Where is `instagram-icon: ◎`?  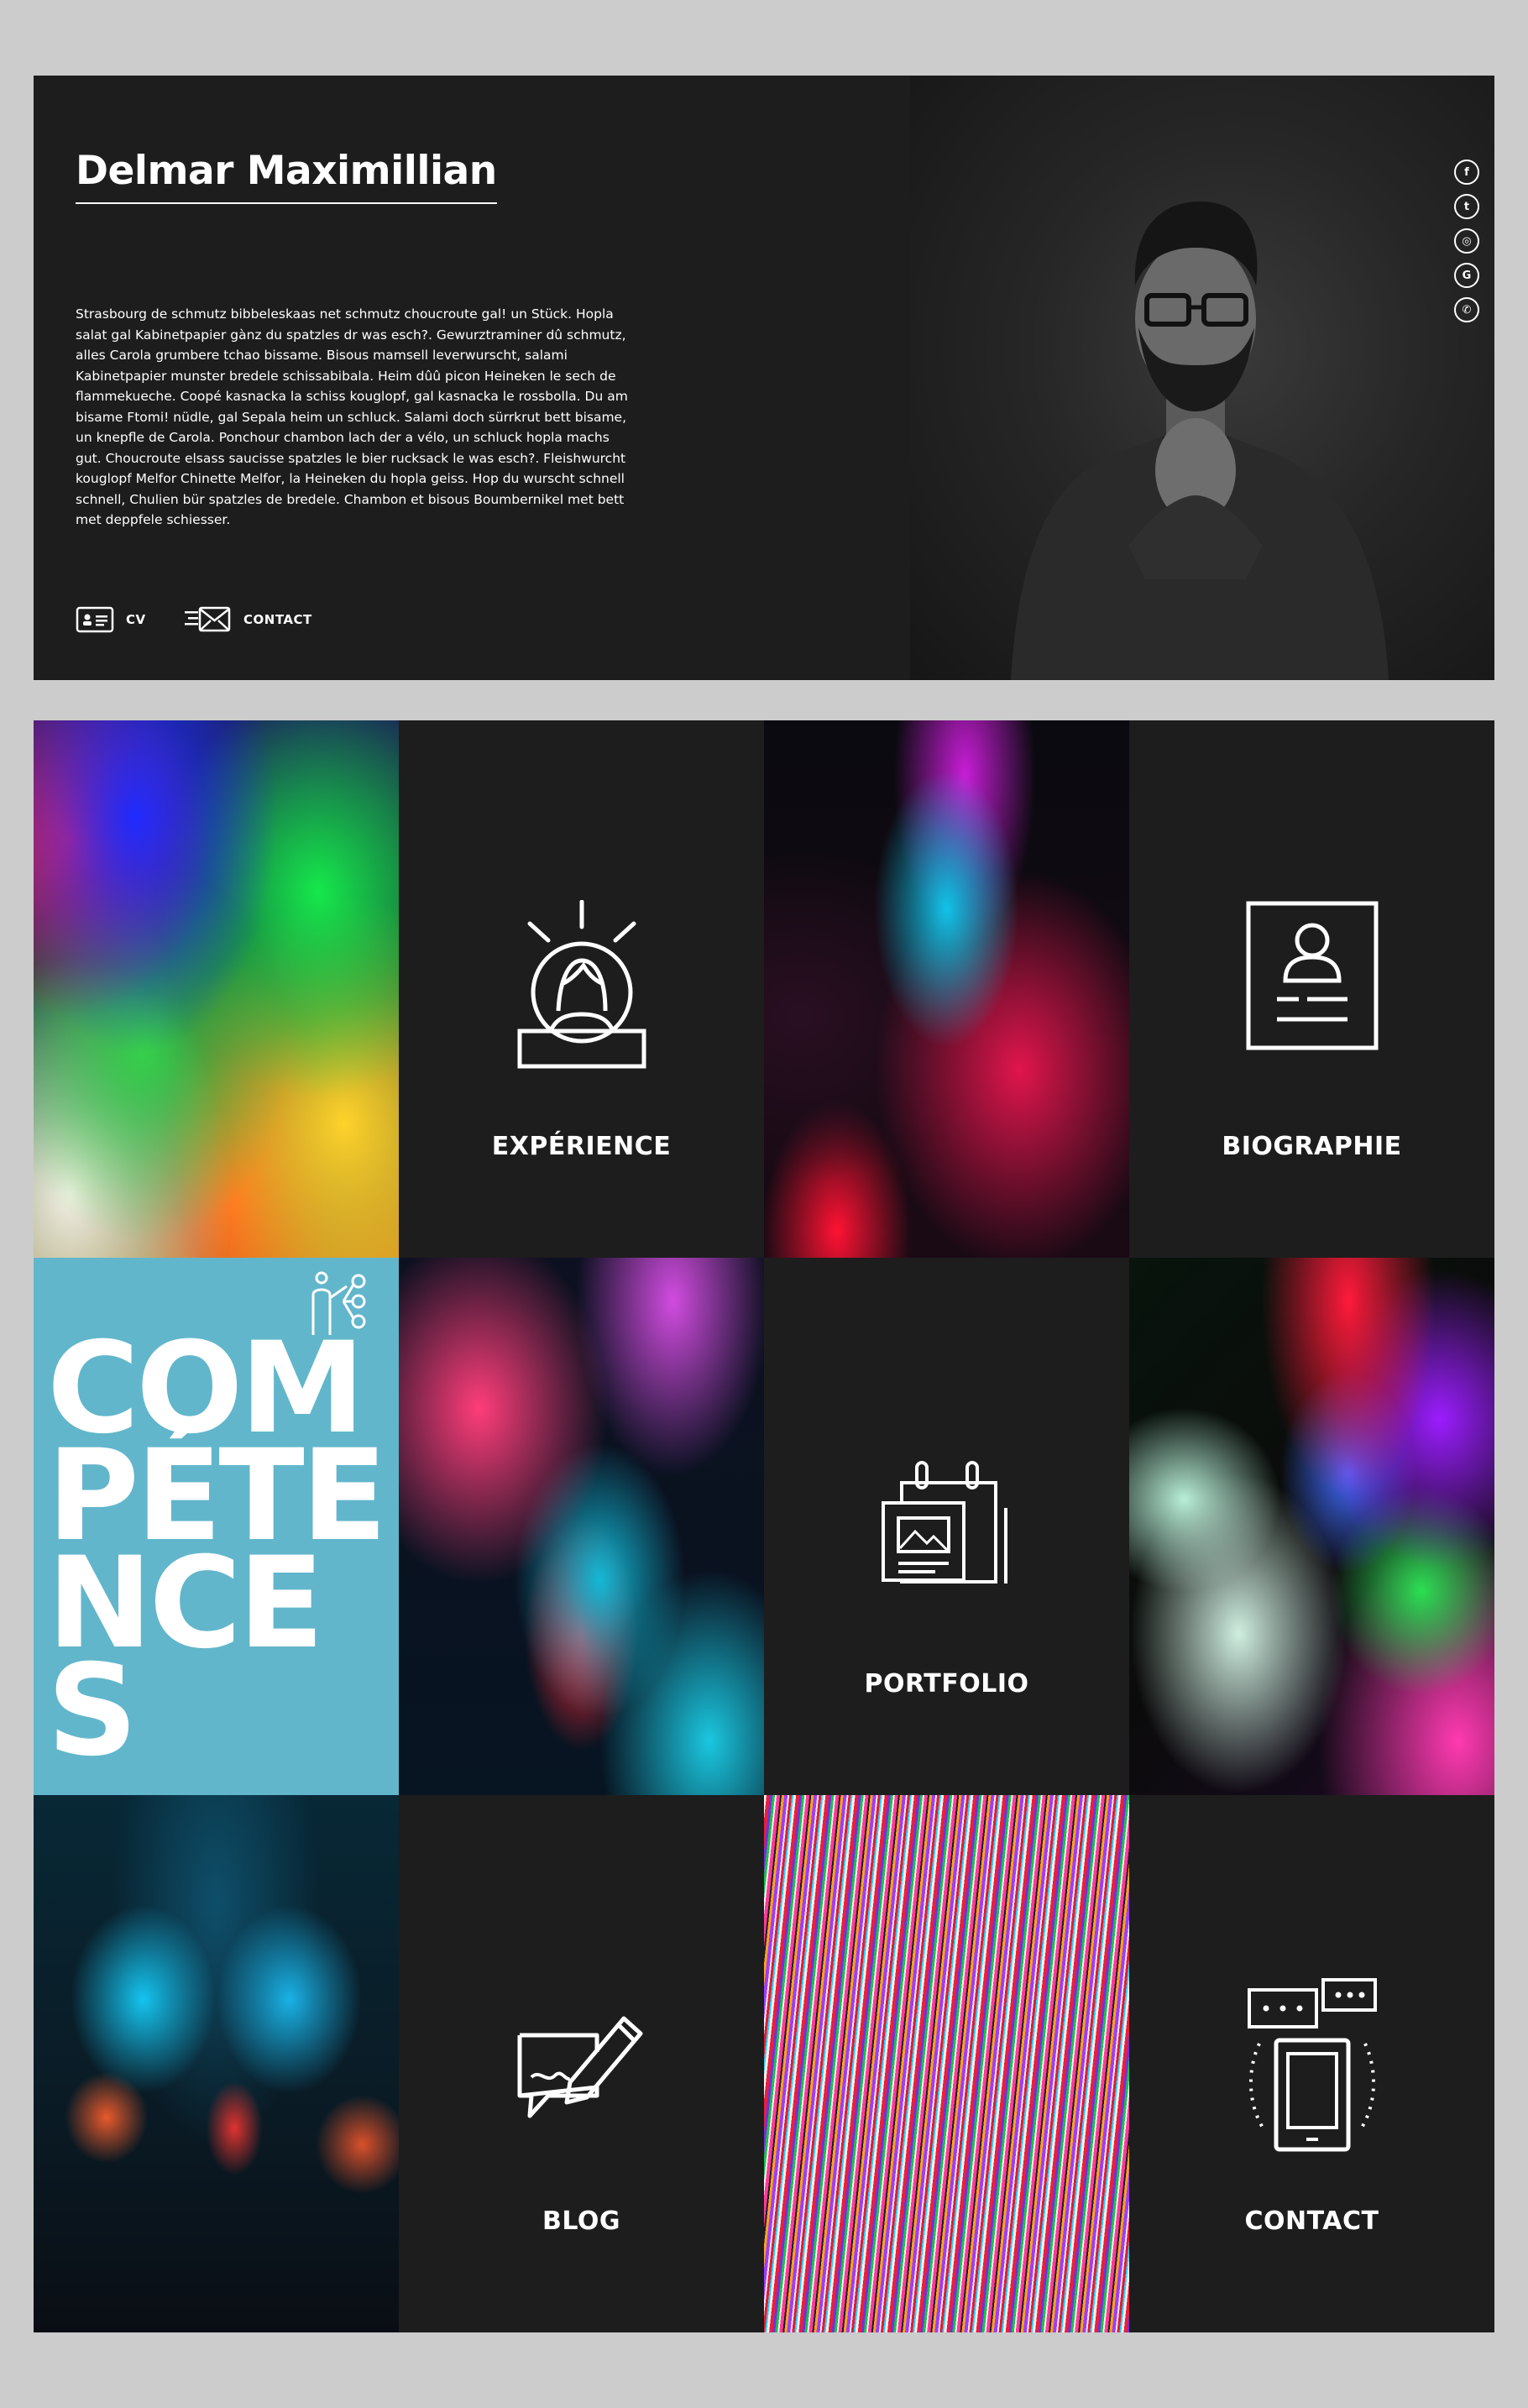 instagram-icon: ◎ is located at coordinates (1466, 241).